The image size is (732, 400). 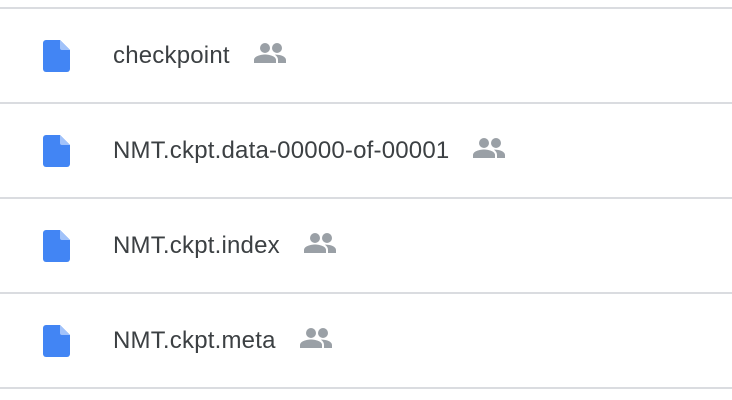 I want to click on file-name: NMT.ckpt.data-00000-of-00001, so click(x=281, y=150).